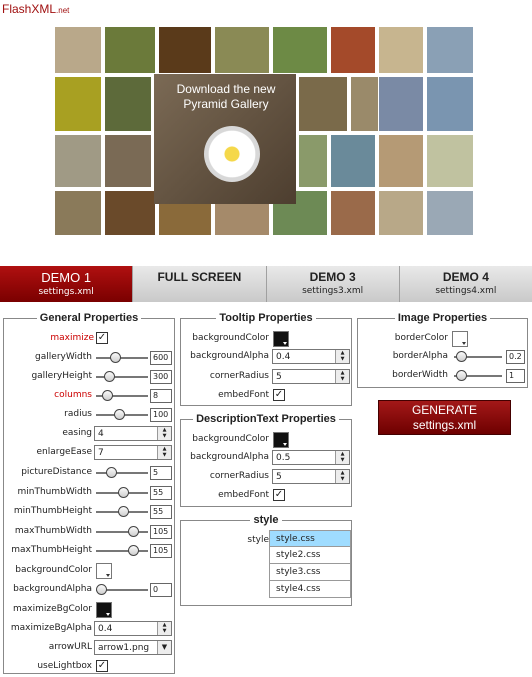 This screenshot has width=532, height=677. What do you see at coordinates (161, 590) in the screenshot?
I see `background-alpha-value: 0` at bounding box center [161, 590].